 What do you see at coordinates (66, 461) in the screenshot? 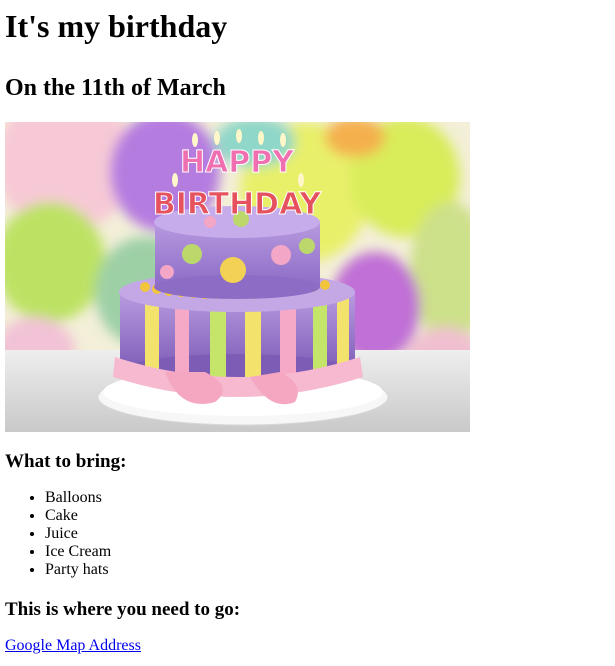
I see `what-to-bring-heading: What to bring:` at bounding box center [66, 461].